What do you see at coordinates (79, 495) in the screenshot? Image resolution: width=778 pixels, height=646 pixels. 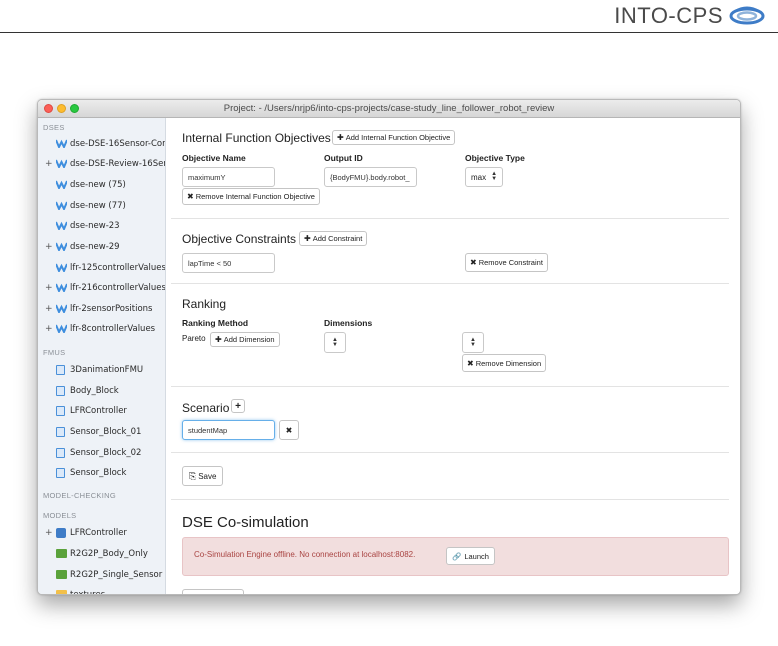 I see `sidebar-header-model-checking: MODEL-CHECKING` at bounding box center [79, 495].